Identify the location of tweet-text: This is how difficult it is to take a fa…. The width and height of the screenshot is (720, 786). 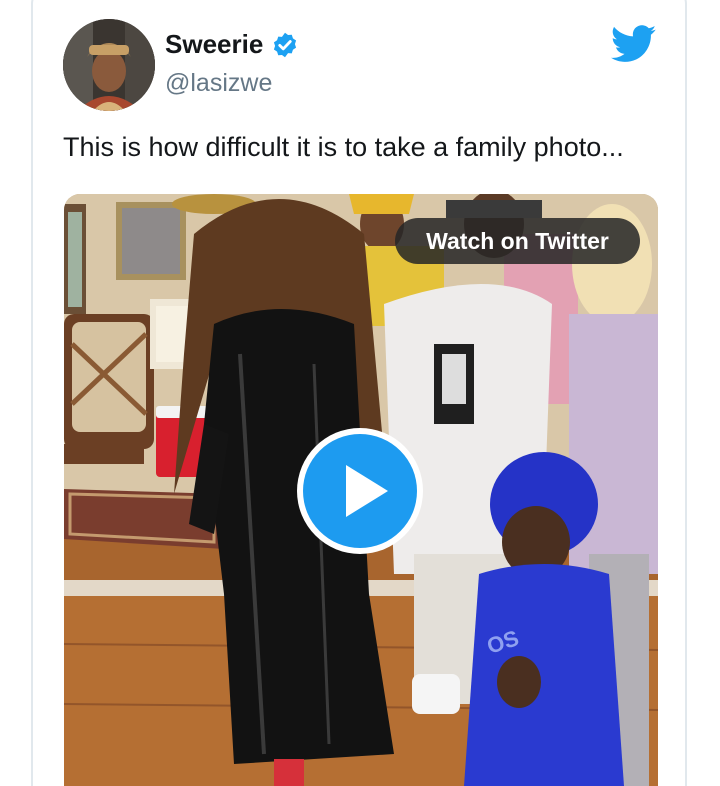
(343, 147).